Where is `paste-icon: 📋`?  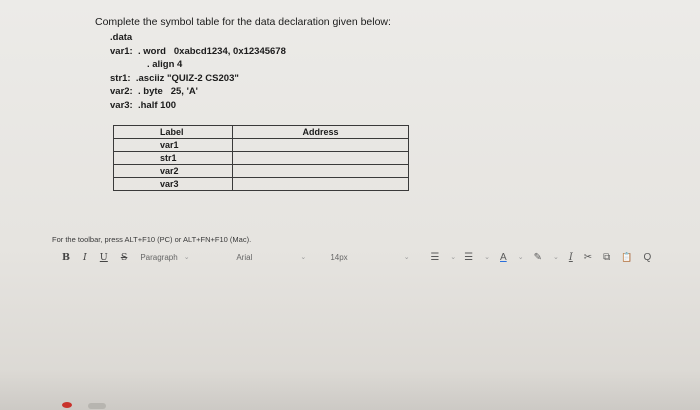
paste-icon: 📋 is located at coordinates (626, 257).